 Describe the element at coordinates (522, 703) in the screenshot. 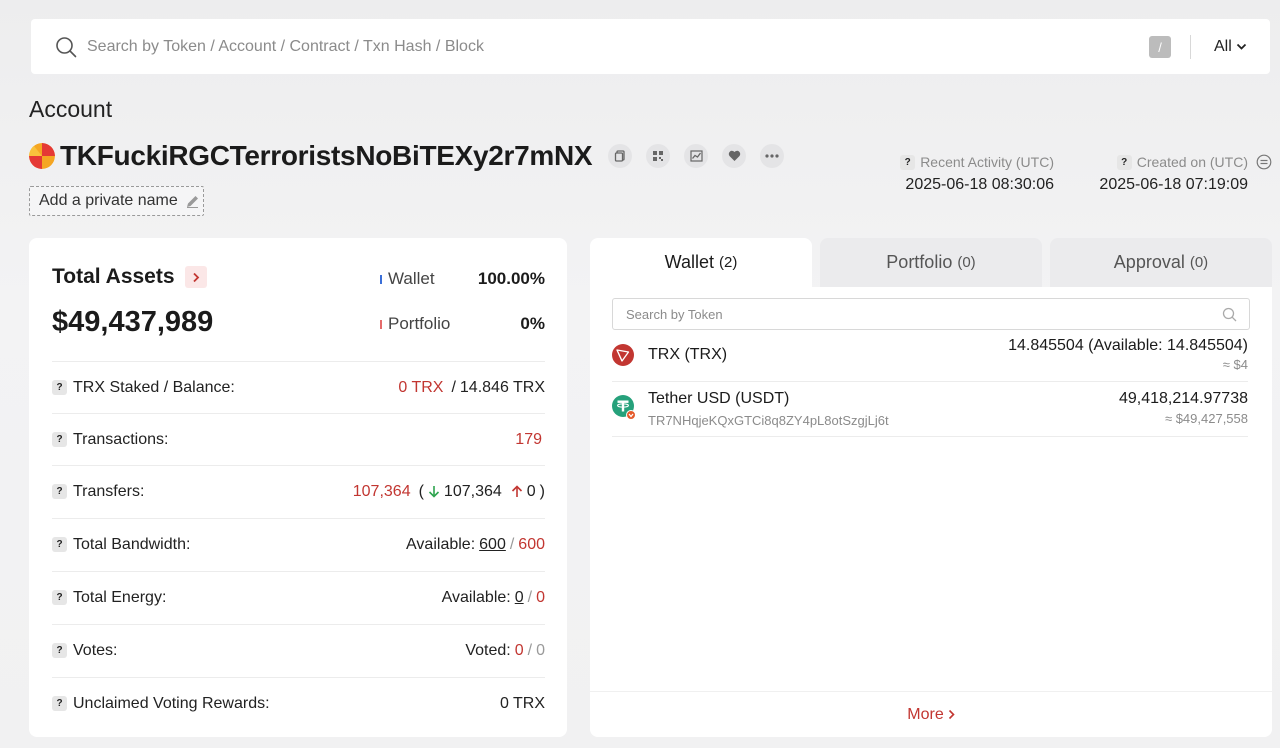

I see `rewards-value: 0 TRX` at that location.